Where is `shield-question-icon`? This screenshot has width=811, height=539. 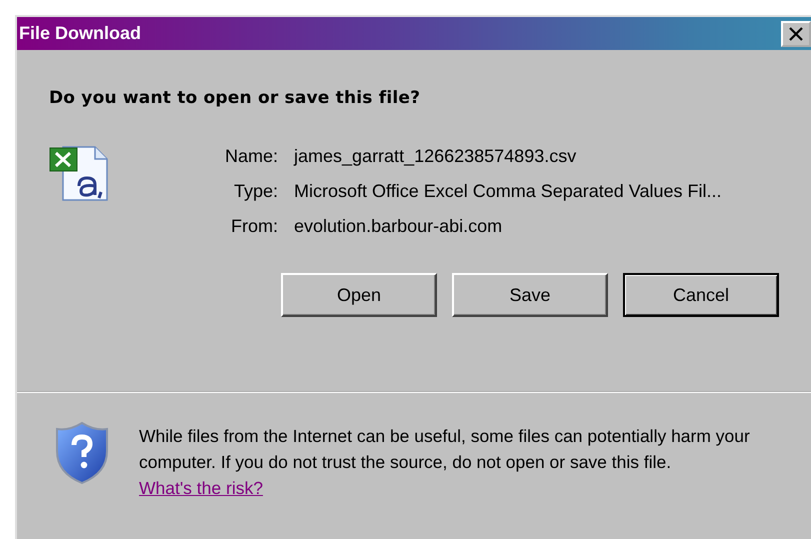
shield-question-icon is located at coordinates (82, 453).